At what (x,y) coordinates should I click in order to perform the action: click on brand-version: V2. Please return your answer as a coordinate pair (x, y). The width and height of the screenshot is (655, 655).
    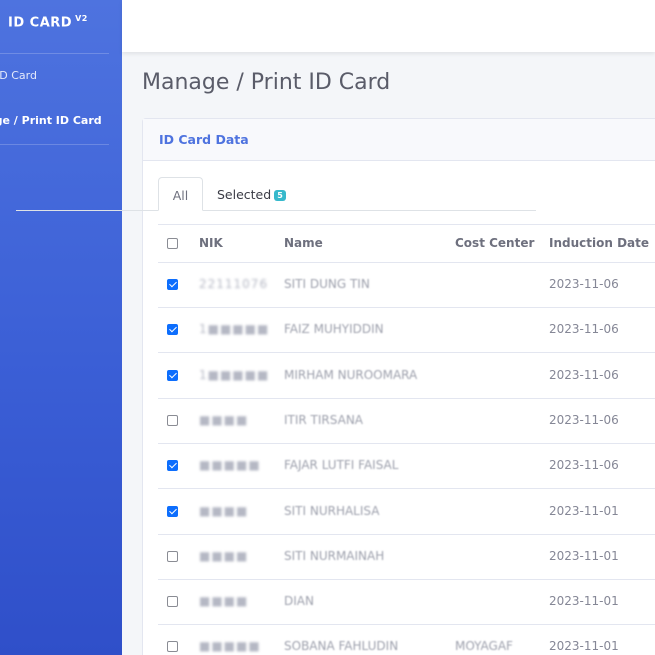
    Looking at the image, I should click on (81, 18).